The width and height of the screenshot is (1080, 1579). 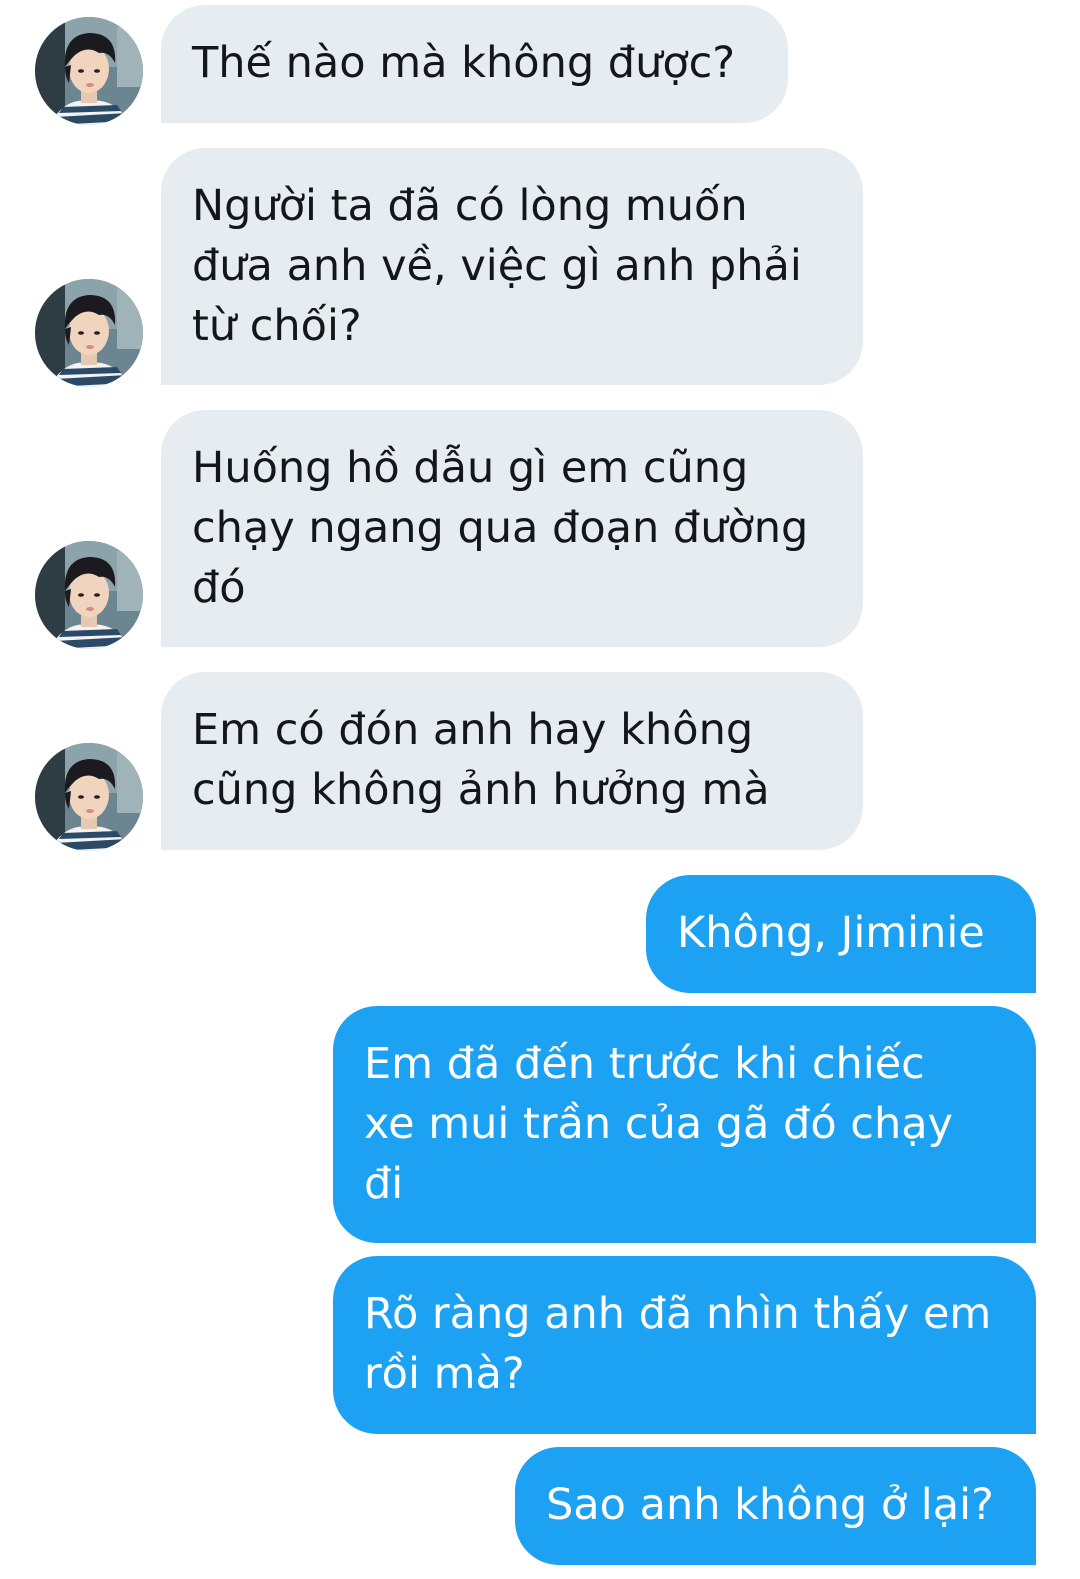 I want to click on incoming-message-1: Thế nào mà không được?, so click(x=474, y=64).